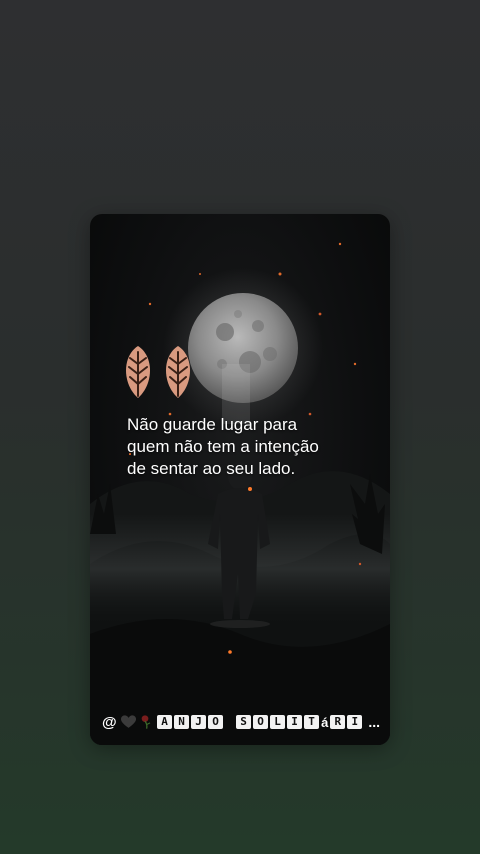  Describe the element at coordinates (325, 722) in the screenshot. I see `plain-letter: á` at that location.